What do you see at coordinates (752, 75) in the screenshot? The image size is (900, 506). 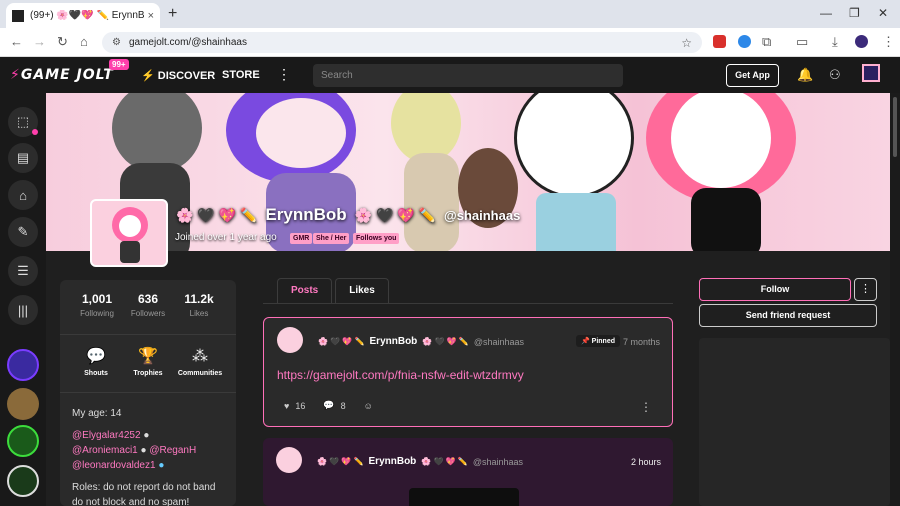 I see `get-app-button: Get App` at bounding box center [752, 75].